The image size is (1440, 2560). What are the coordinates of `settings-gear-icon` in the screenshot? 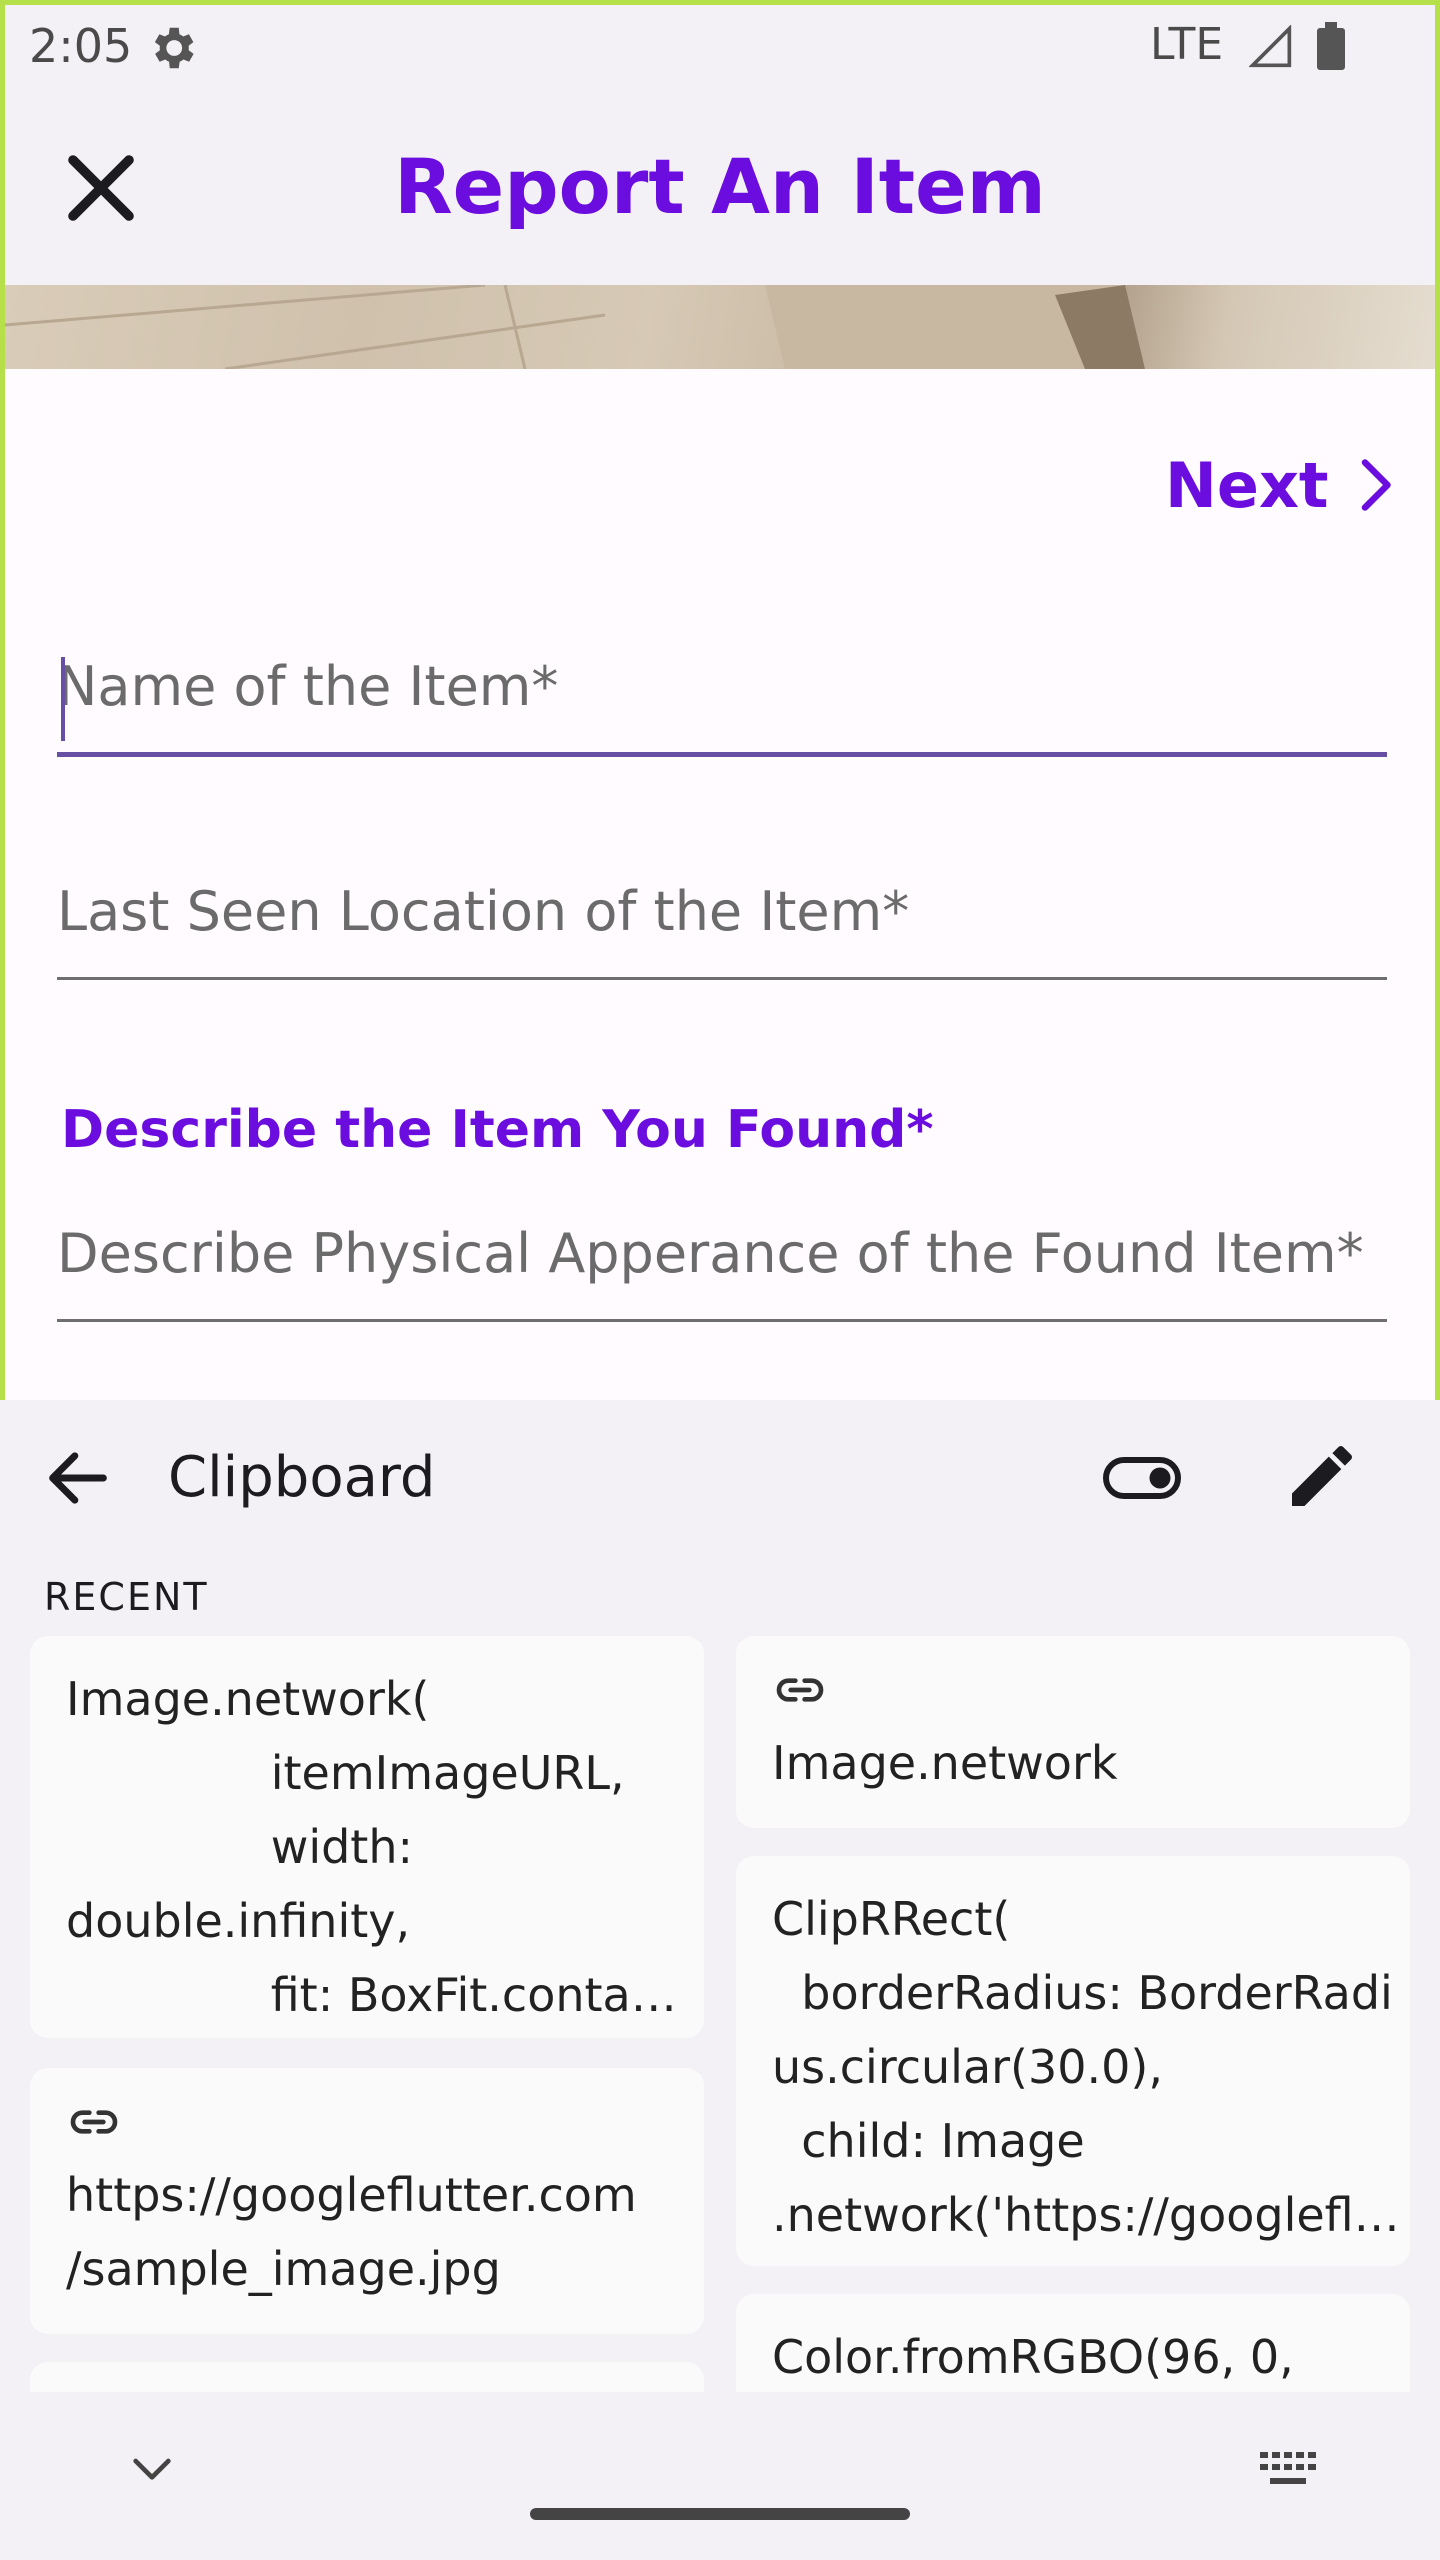 It's located at (174, 48).